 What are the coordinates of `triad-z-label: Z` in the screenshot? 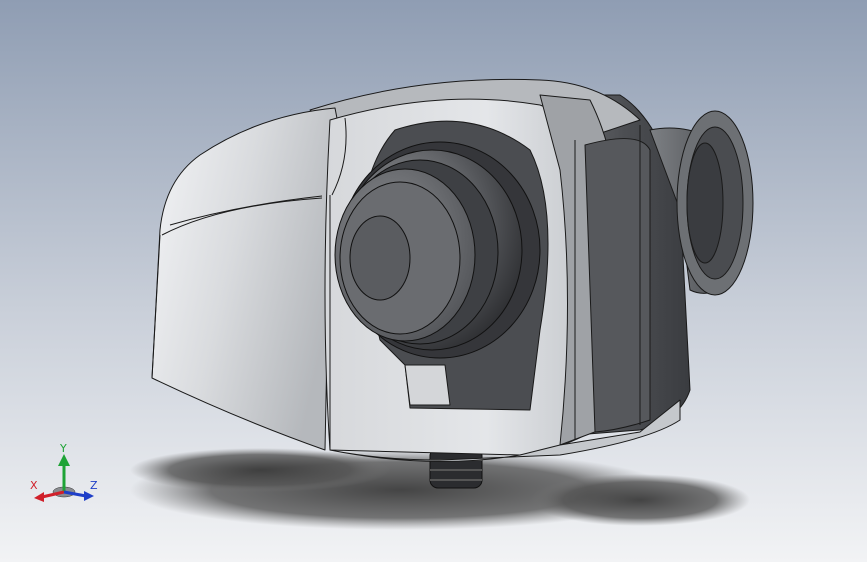 It's located at (94, 485).